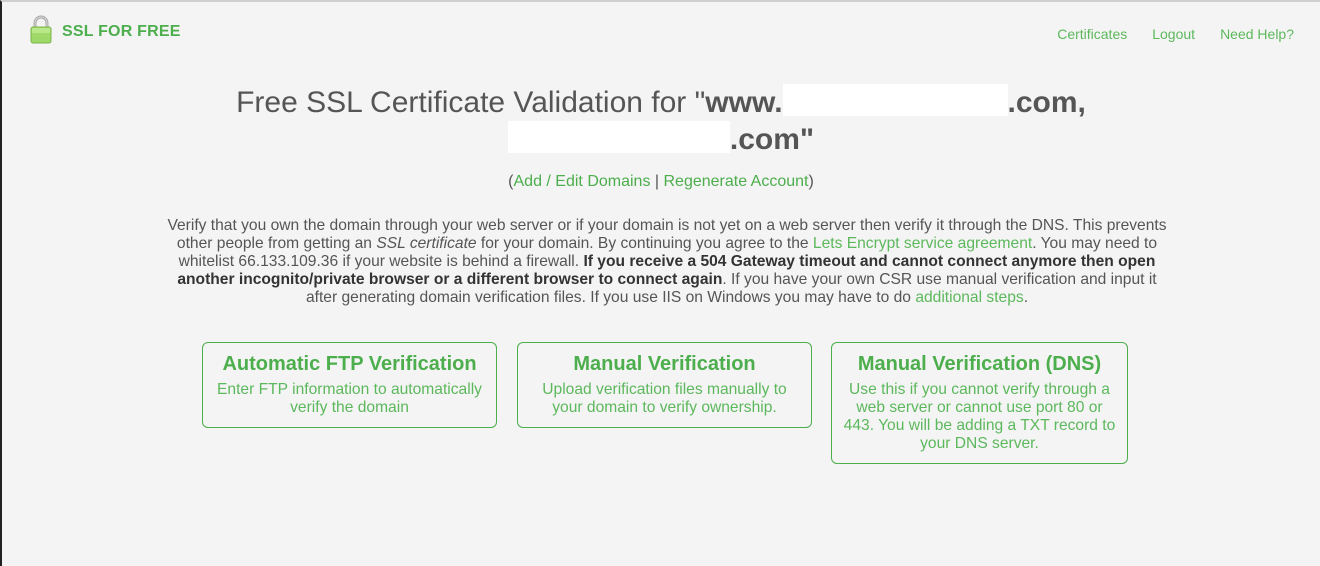 The height and width of the screenshot is (566, 1320). I want to click on title-domain1-start: www., so click(744, 102).